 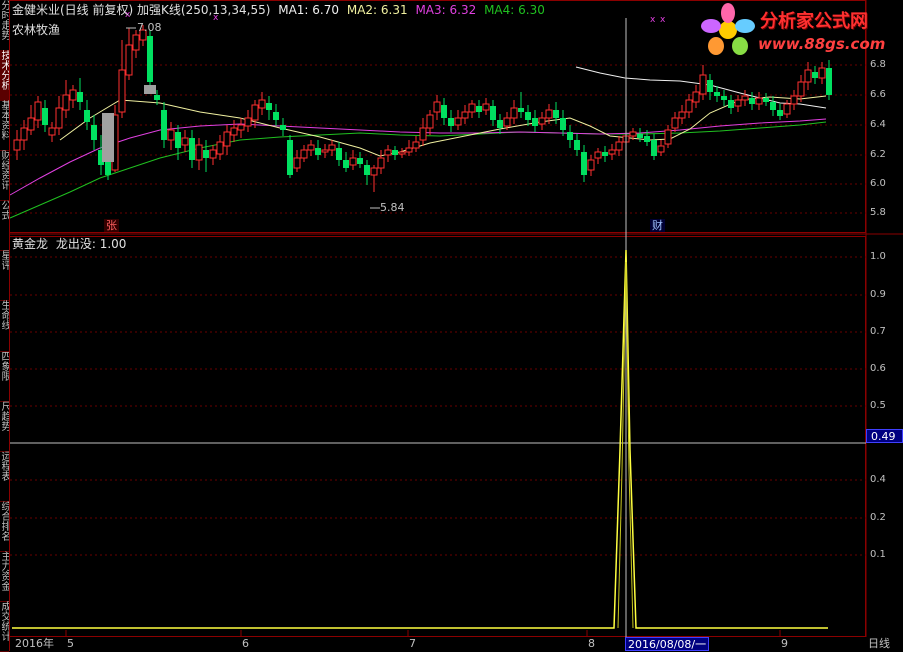 I want to click on side-tab: 生命线, so click(x=4, y=326).